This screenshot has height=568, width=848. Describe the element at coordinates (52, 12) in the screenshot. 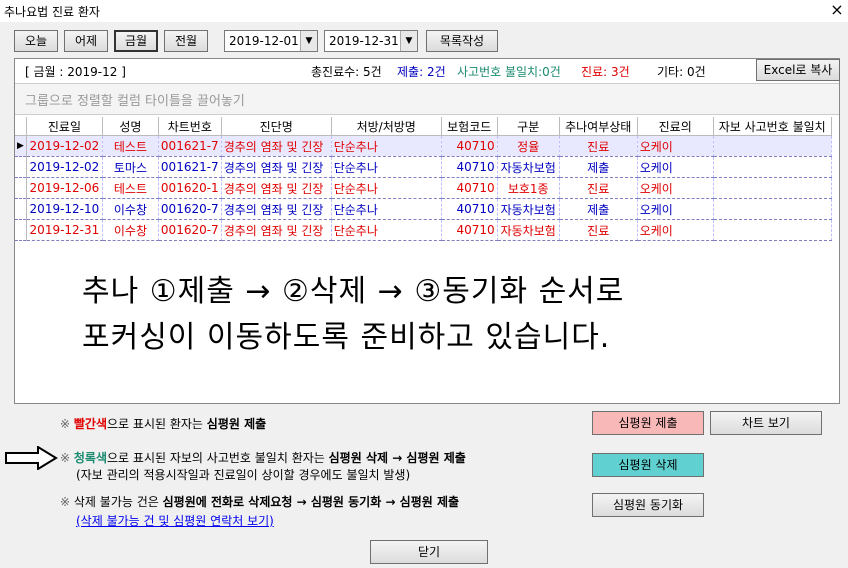

I see `window-title: 추나요법 진료 환자` at that location.